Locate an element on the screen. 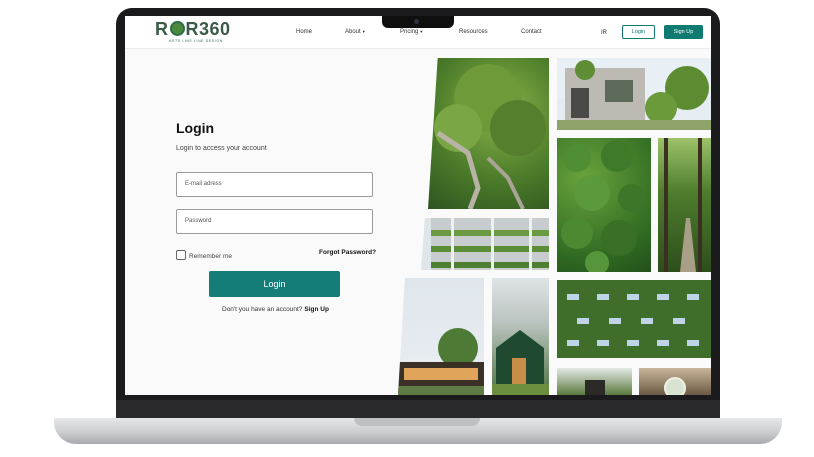  remember-me: Remember me is located at coordinates (204, 255).